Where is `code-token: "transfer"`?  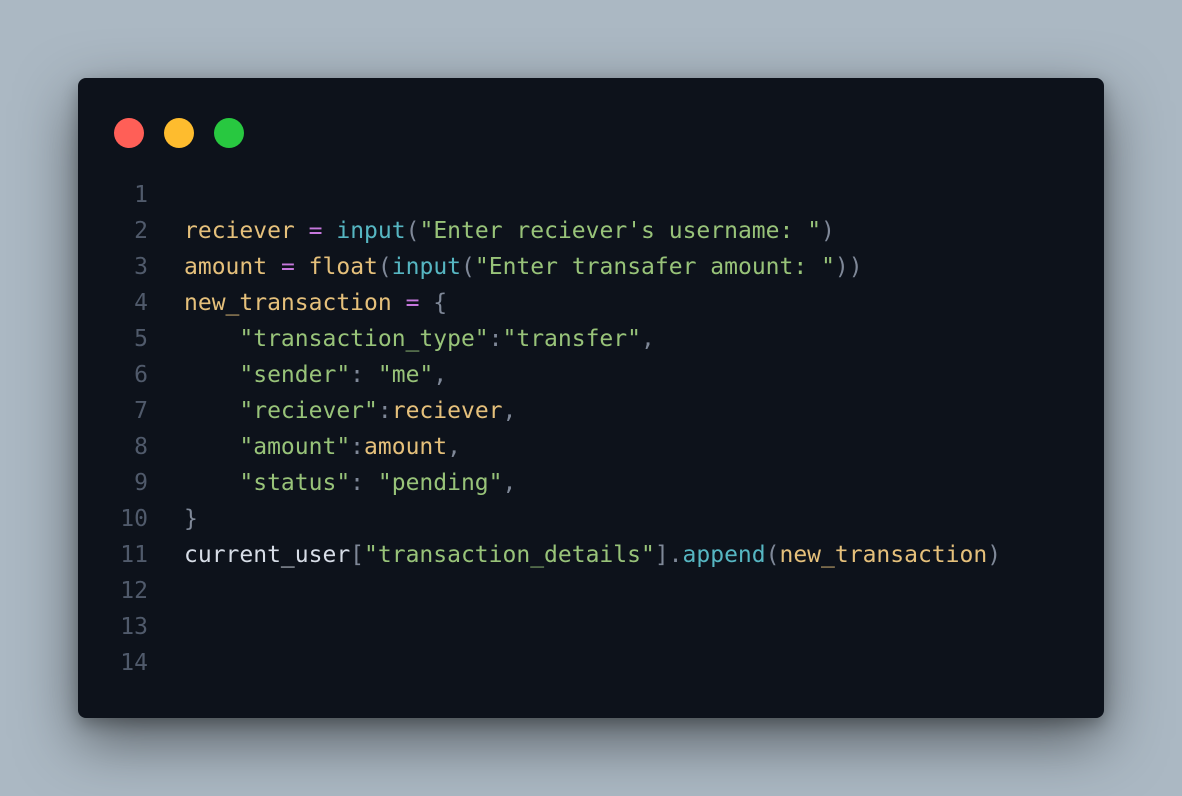 code-token: "transfer" is located at coordinates (571, 339).